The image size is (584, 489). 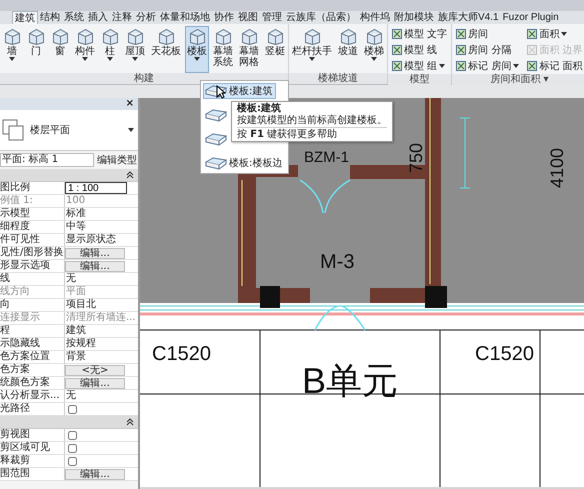 I want to click on ribbon-tab: 分析, so click(x=146, y=17).